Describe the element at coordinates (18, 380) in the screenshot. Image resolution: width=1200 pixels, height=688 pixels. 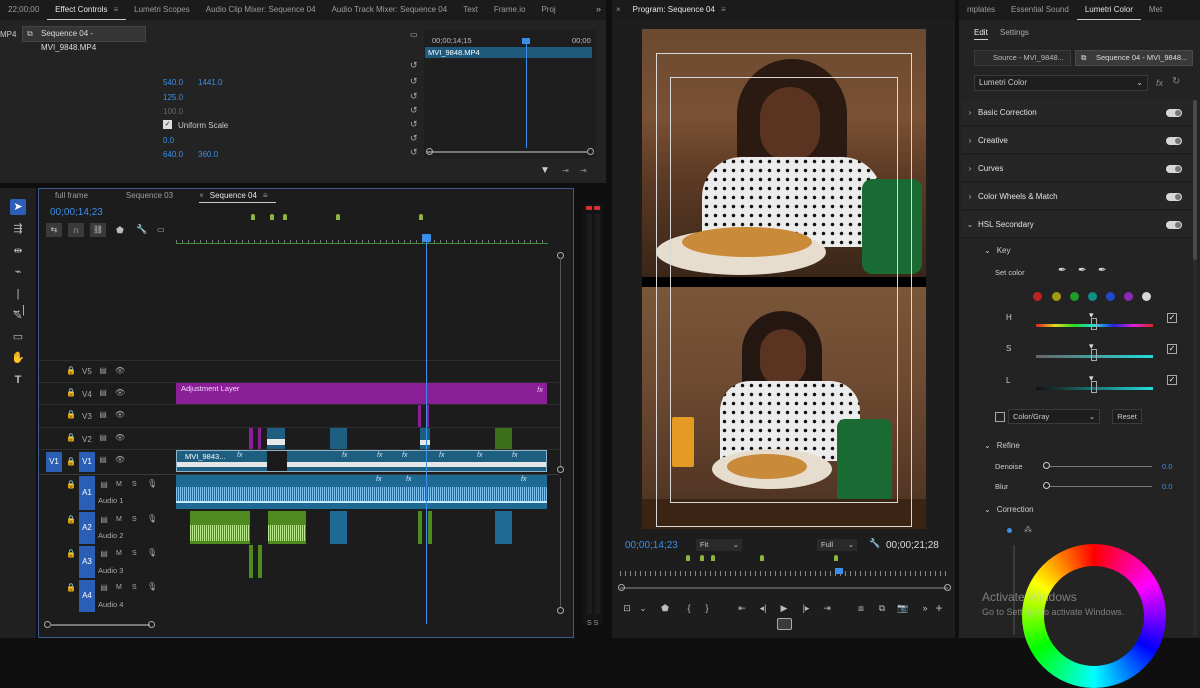
I see `type-tool-icon: T` at that location.